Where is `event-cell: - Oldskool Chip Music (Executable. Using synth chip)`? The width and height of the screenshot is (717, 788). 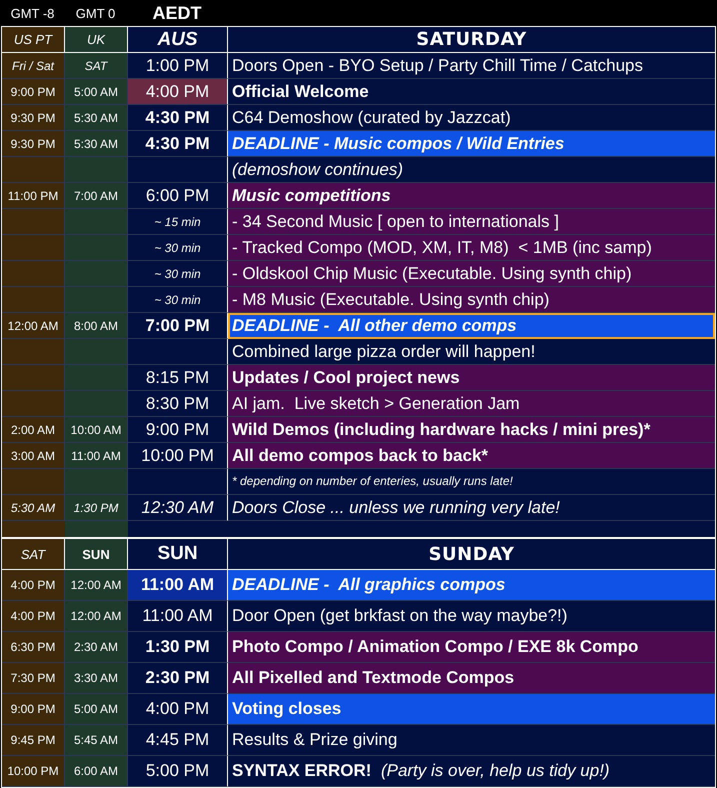 event-cell: - Oldskool Chip Music (Executable. Using synth chip) is located at coordinates (471, 274).